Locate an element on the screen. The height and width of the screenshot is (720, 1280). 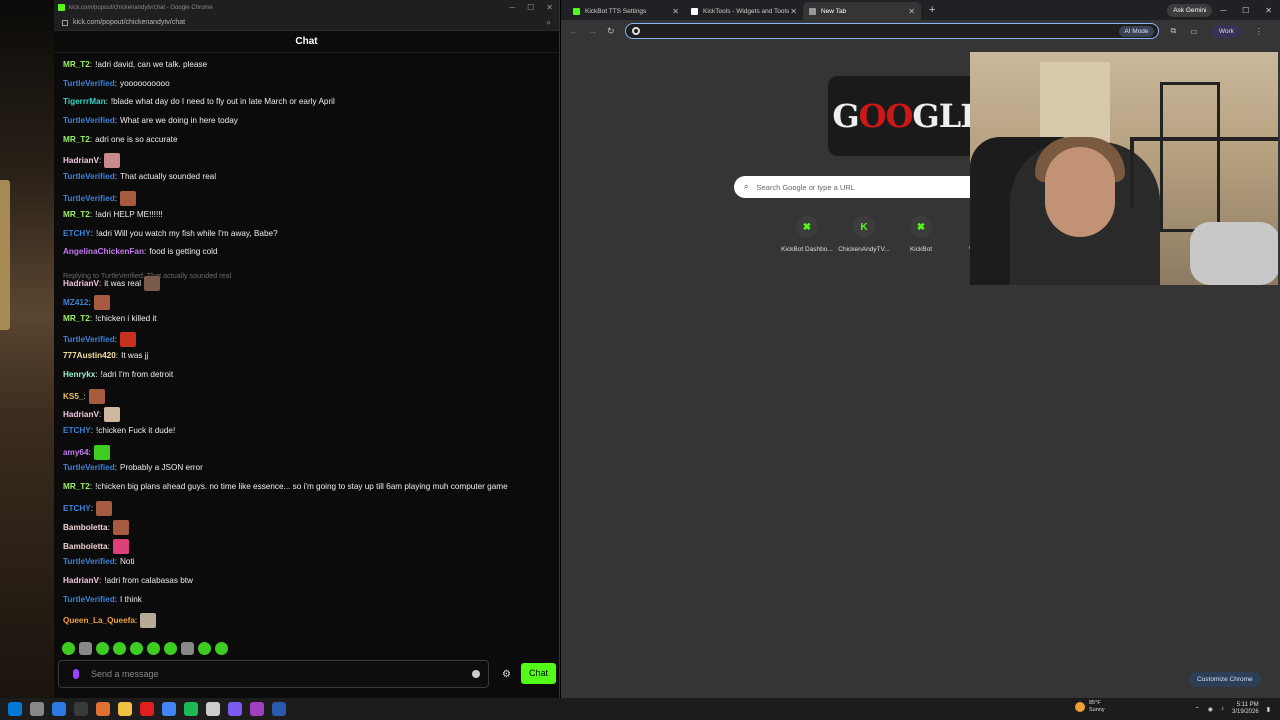
google-doodle: G OO GLE is located at coordinates (908, 116).